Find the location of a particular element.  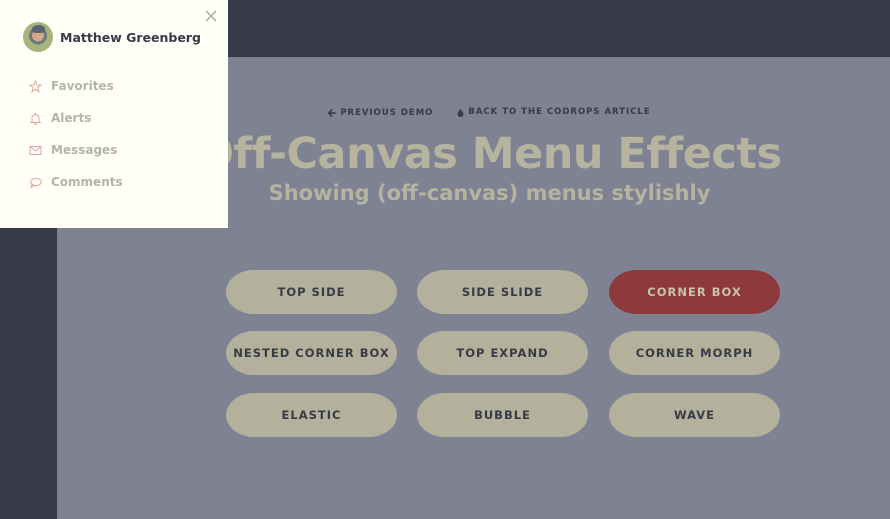

menu-item-messages: Messages is located at coordinates (76, 150).